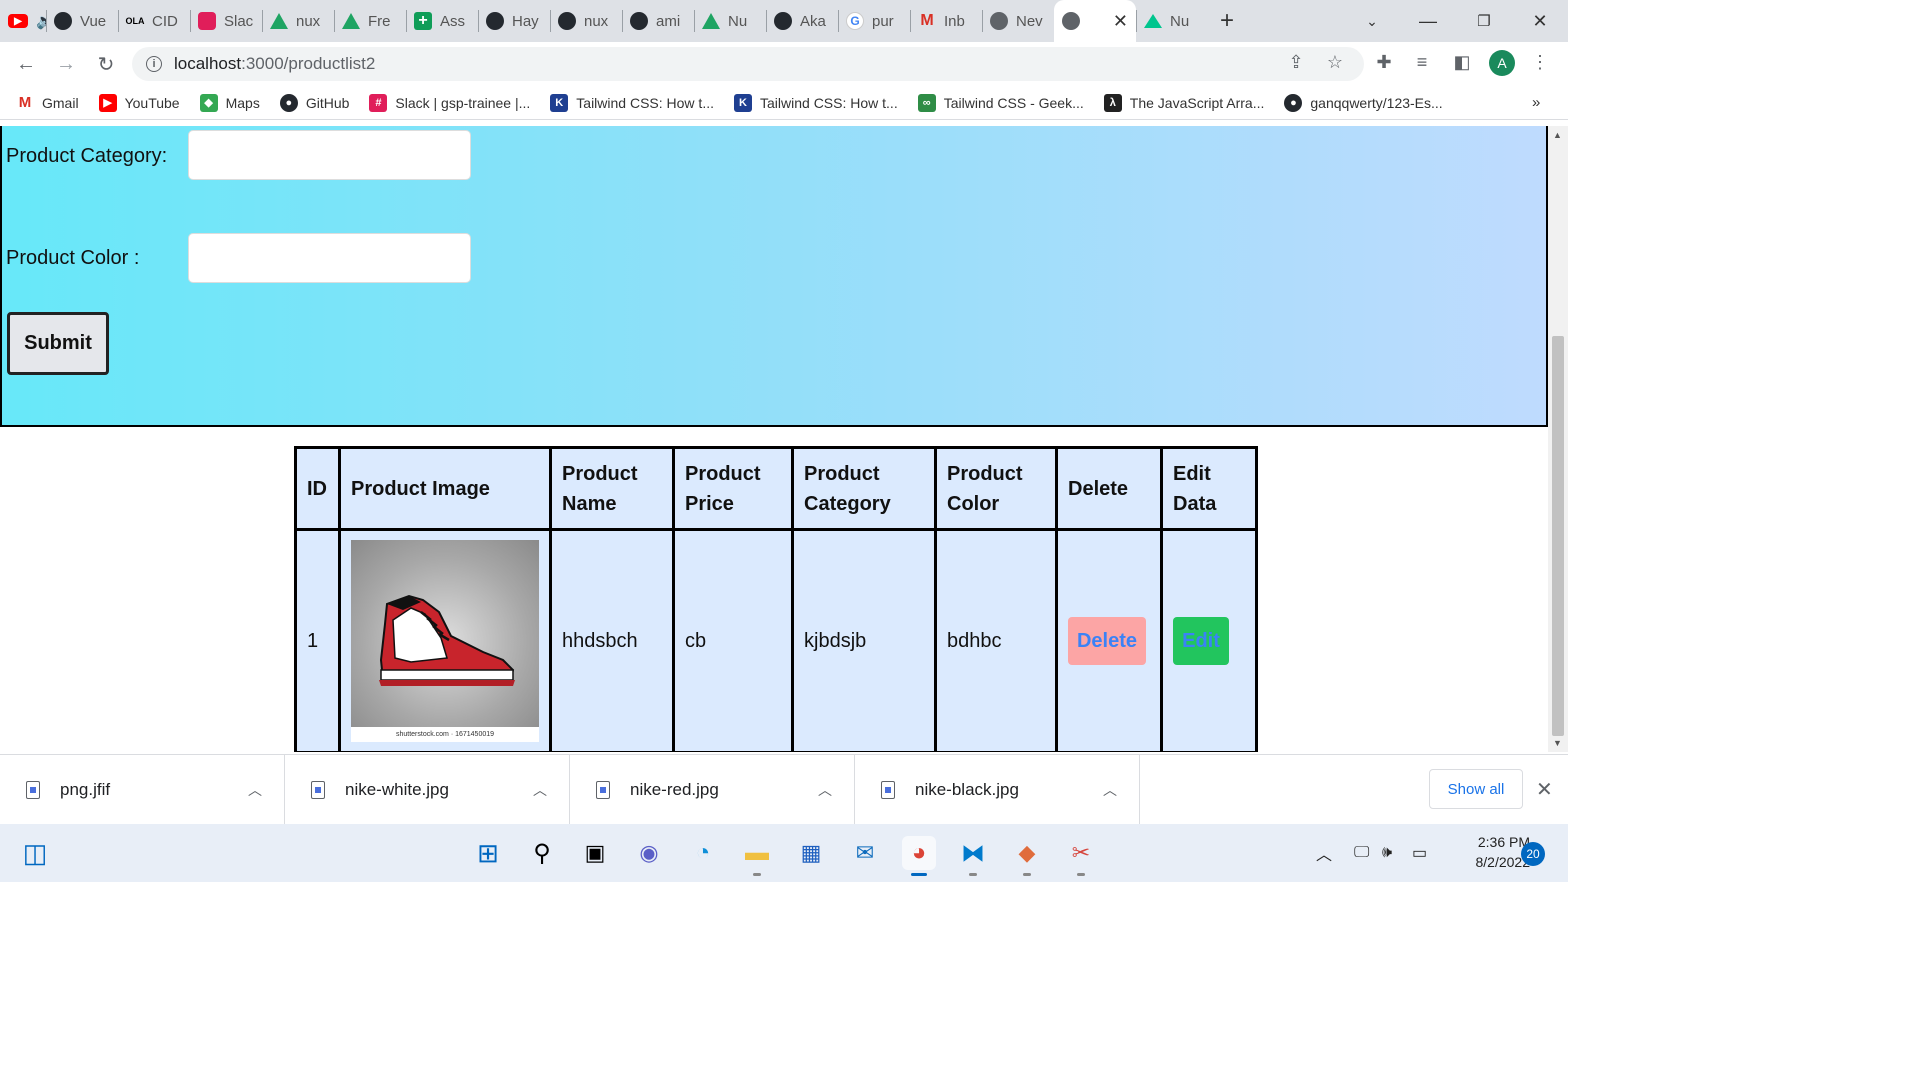 The image size is (1920, 1080). Describe the element at coordinates (154, 64) in the screenshot. I see `site-info-icon: i` at that location.